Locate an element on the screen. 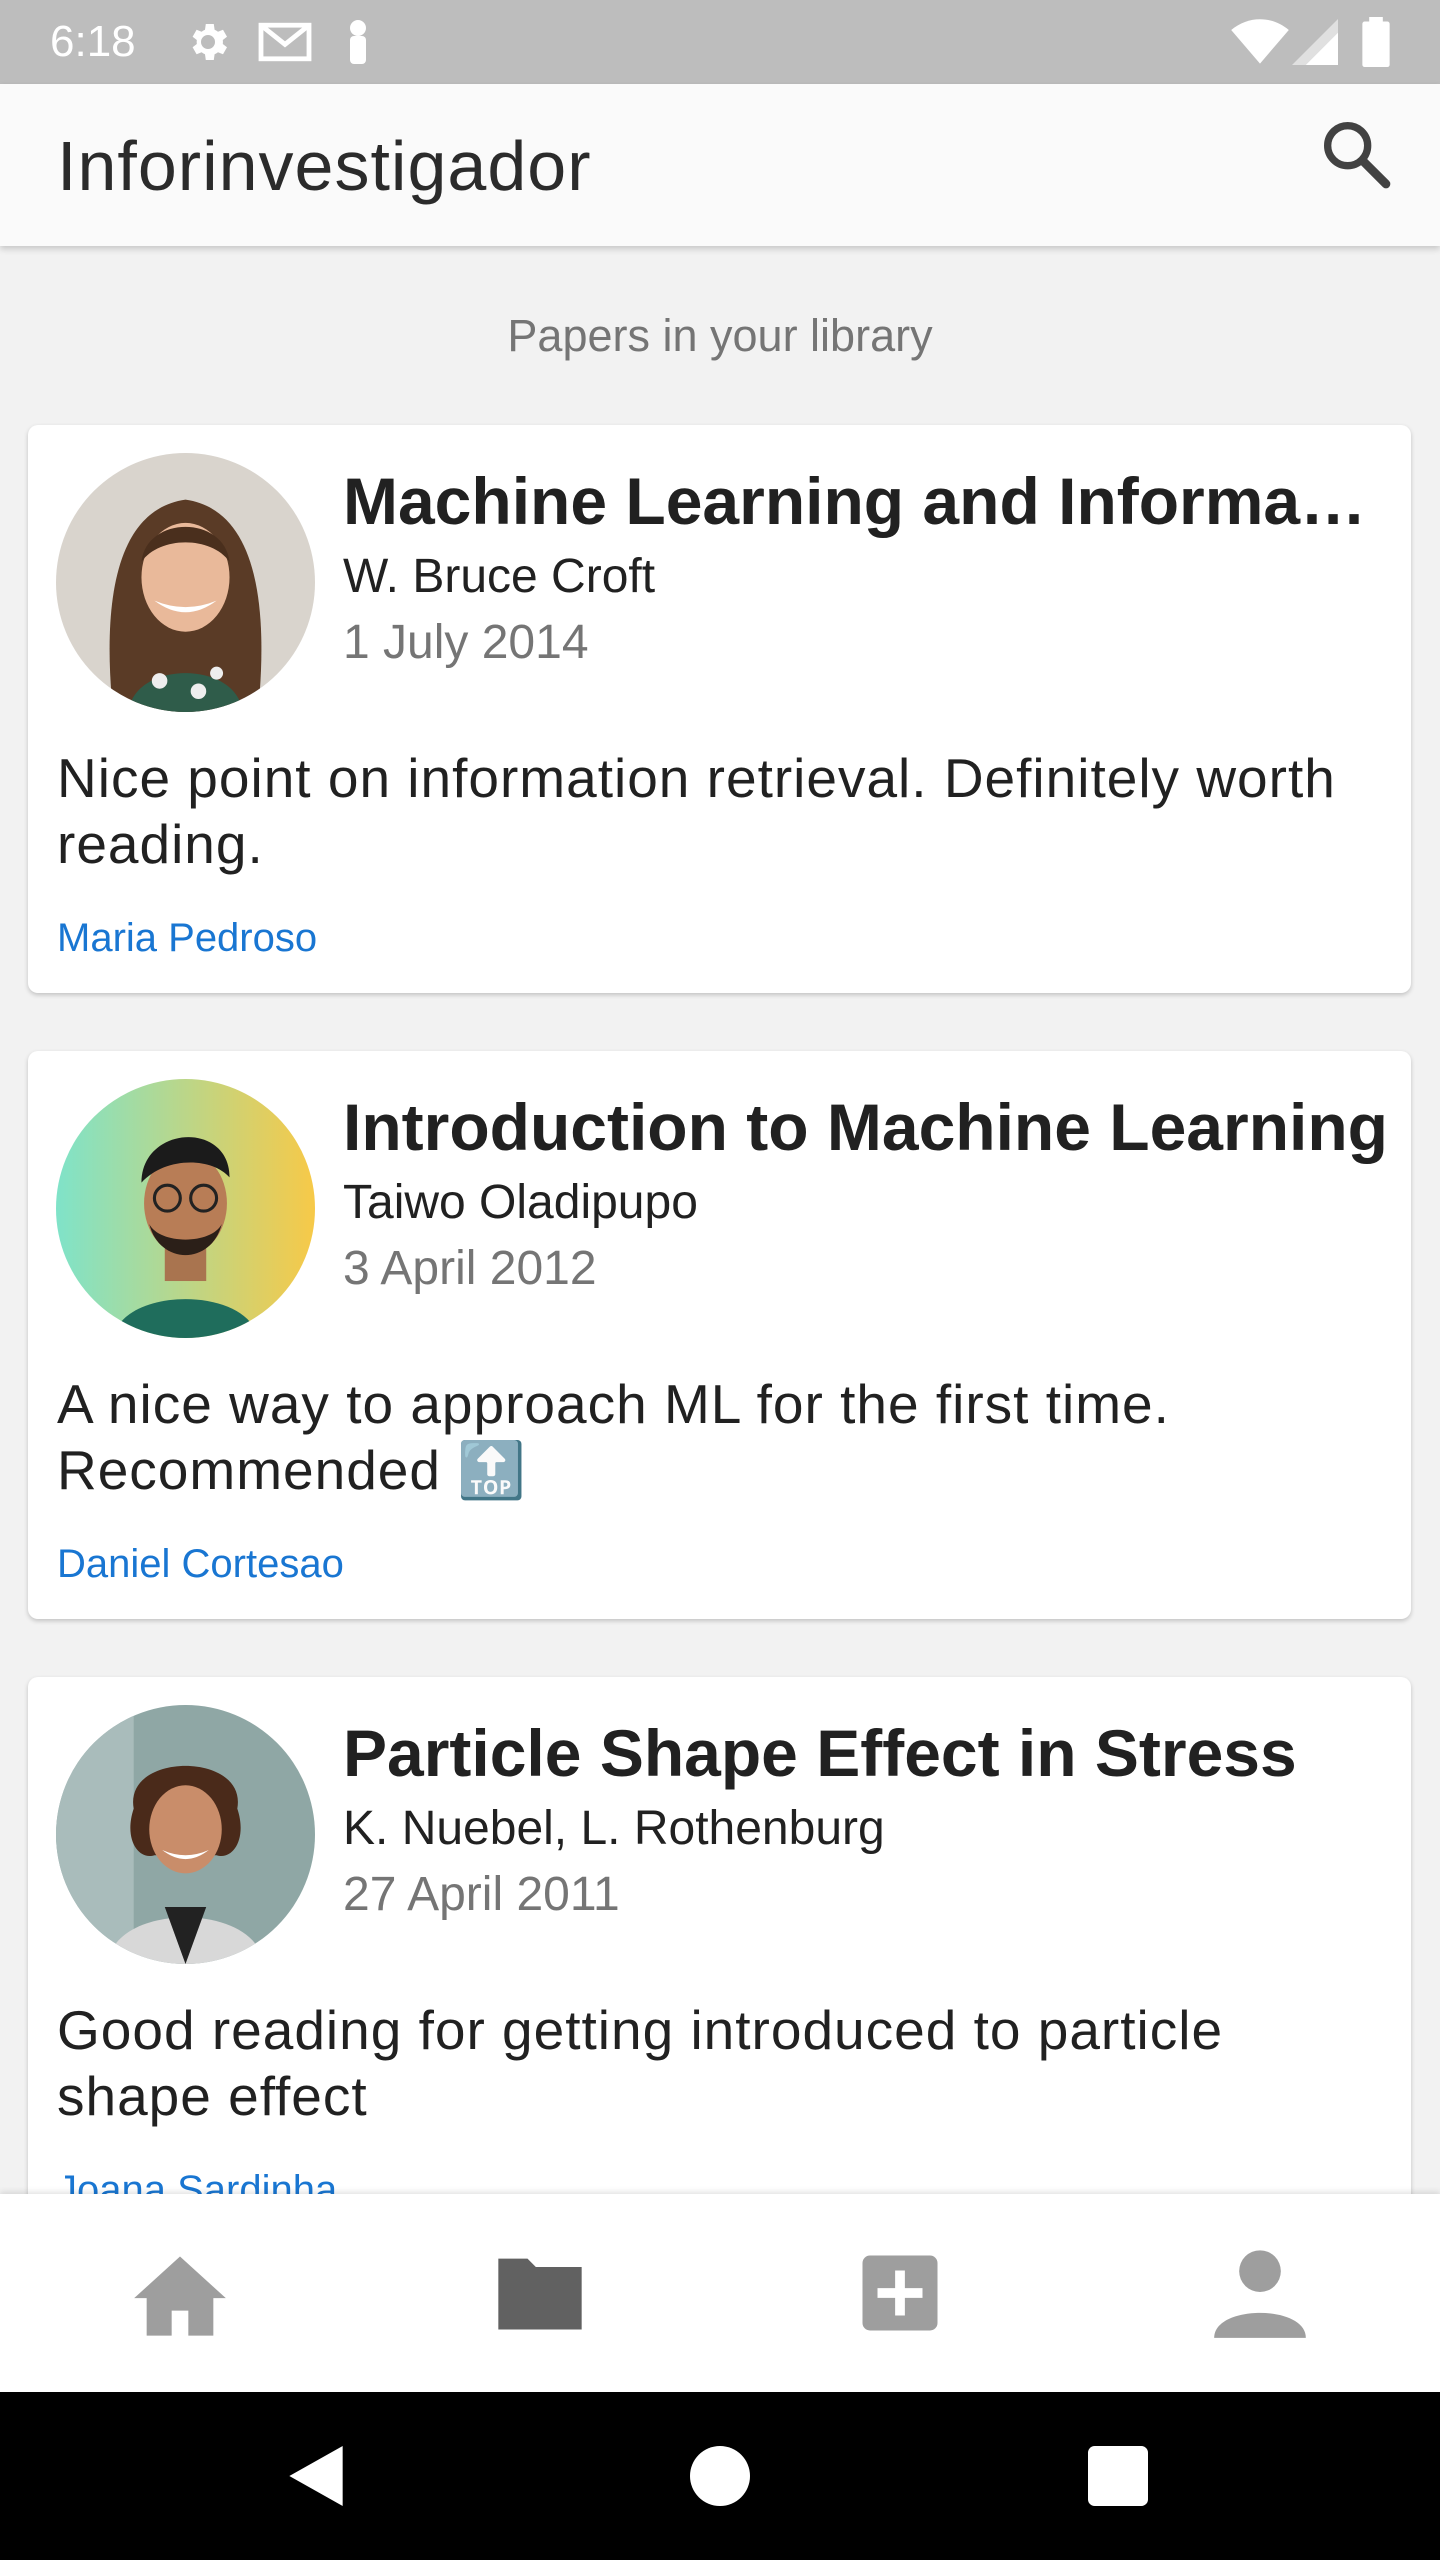  nav-profile is located at coordinates (1260, 2293).